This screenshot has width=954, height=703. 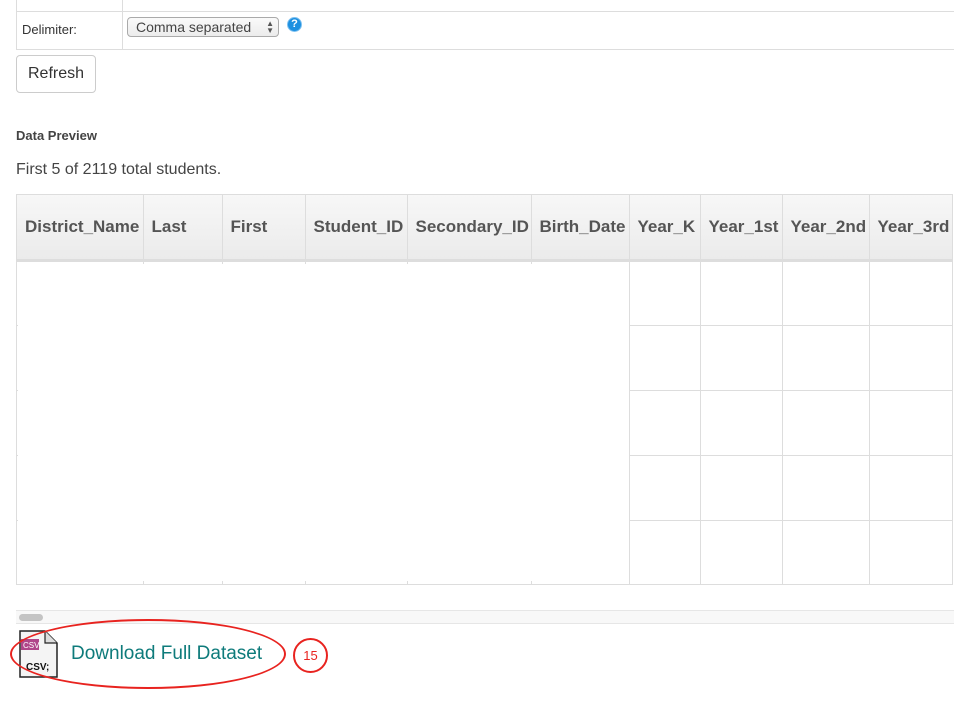 What do you see at coordinates (911, 228) in the screenshot?
I see `column-header: Year_3rd` at bounding box center [911, 228].